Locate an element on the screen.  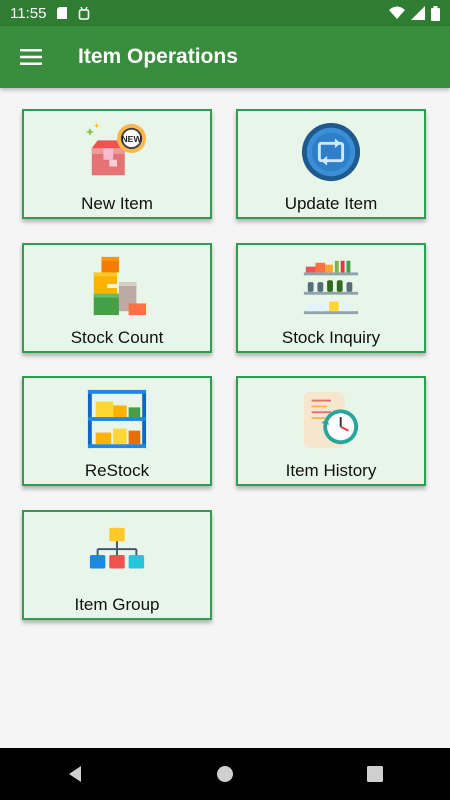
restock-label: ReStock is located at coordinates (117, 470).